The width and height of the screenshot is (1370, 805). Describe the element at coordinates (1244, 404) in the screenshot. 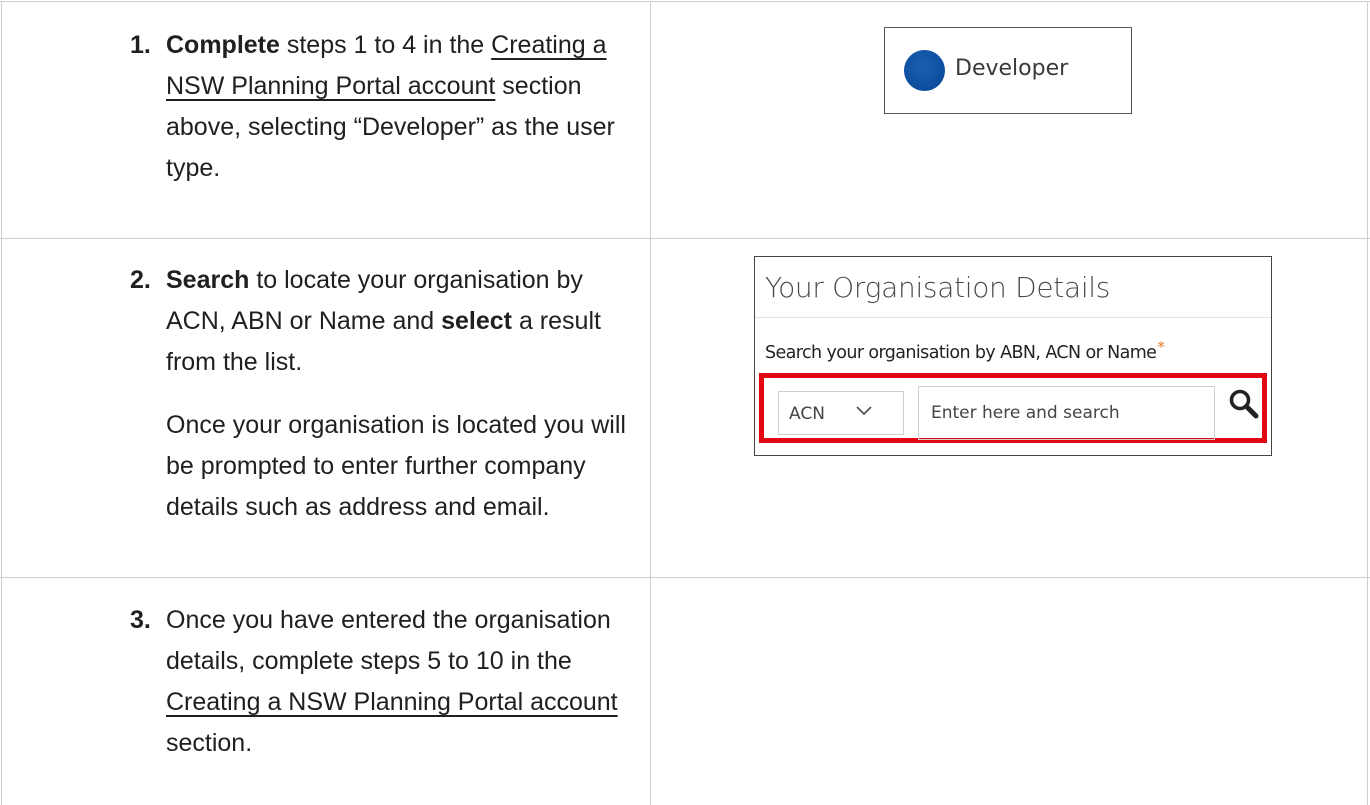

I see `search-icon` at that location.